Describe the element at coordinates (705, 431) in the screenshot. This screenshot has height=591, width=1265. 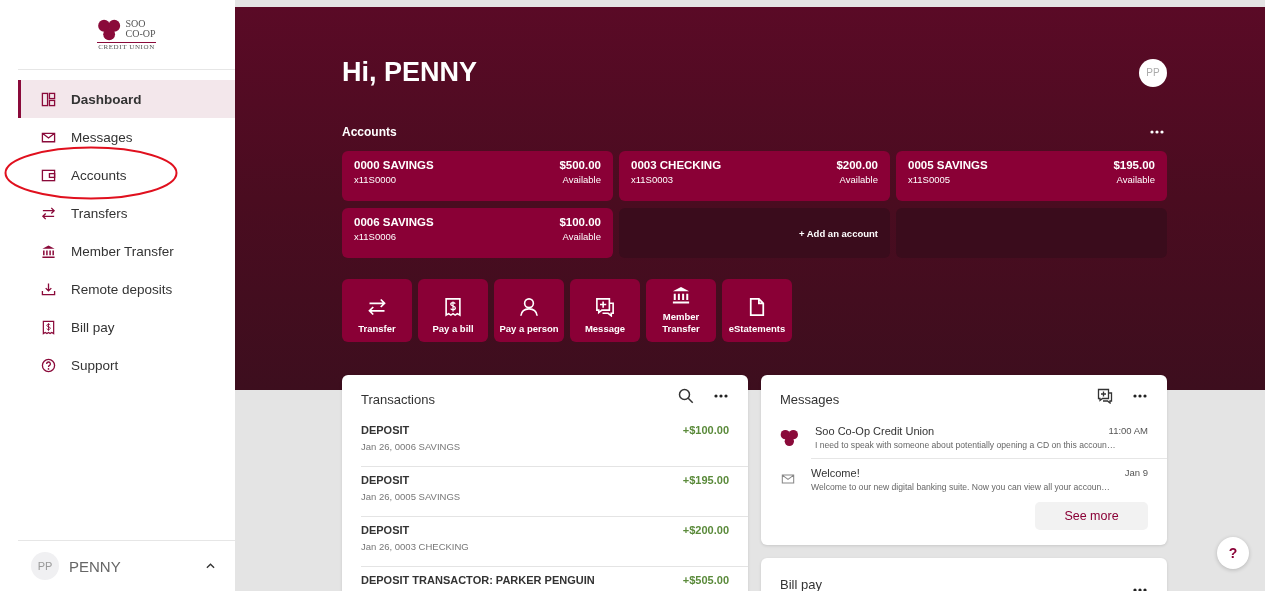
I see `transaction-amount: +$100.00` at that location.